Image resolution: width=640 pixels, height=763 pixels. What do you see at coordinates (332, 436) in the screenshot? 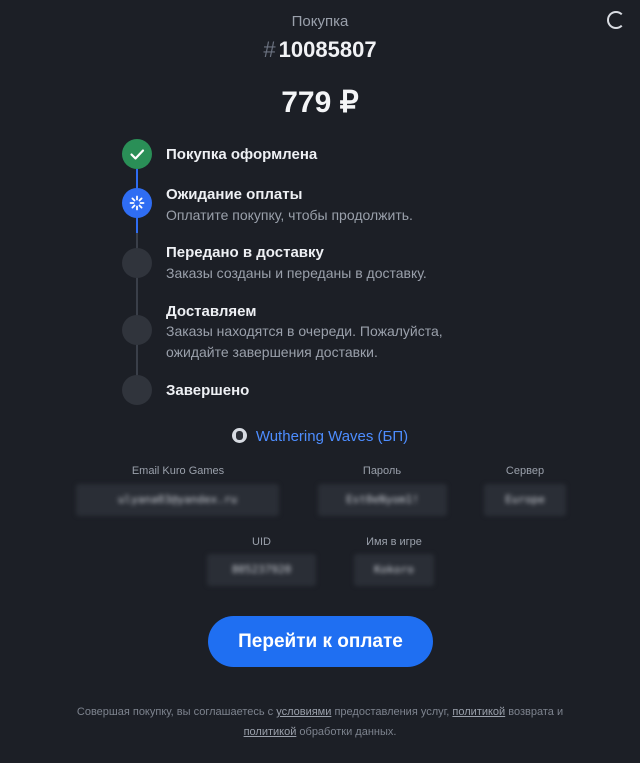
I see `game-name: Wuthering Waves (БП)` at bounding box center [332, 436].